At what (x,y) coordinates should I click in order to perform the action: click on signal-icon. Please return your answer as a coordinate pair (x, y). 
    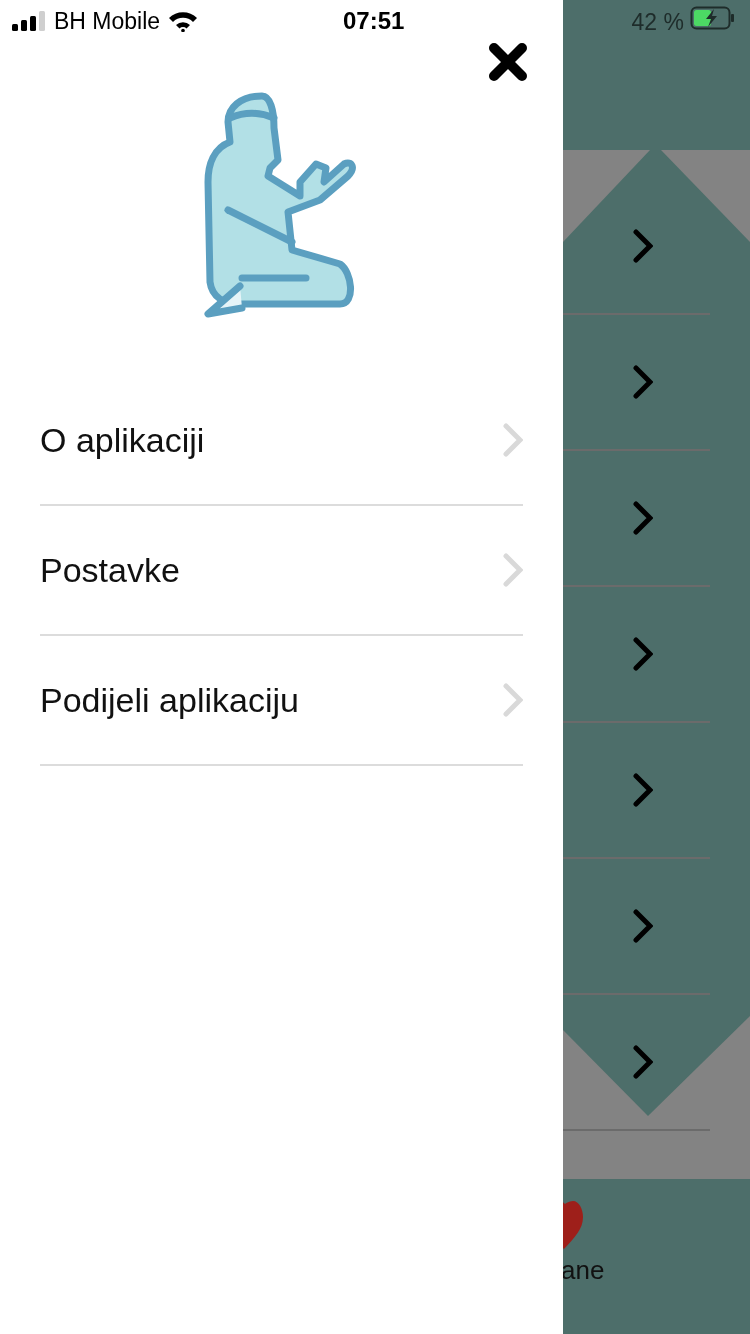
    Looking at the image, I should click on (29, 21).